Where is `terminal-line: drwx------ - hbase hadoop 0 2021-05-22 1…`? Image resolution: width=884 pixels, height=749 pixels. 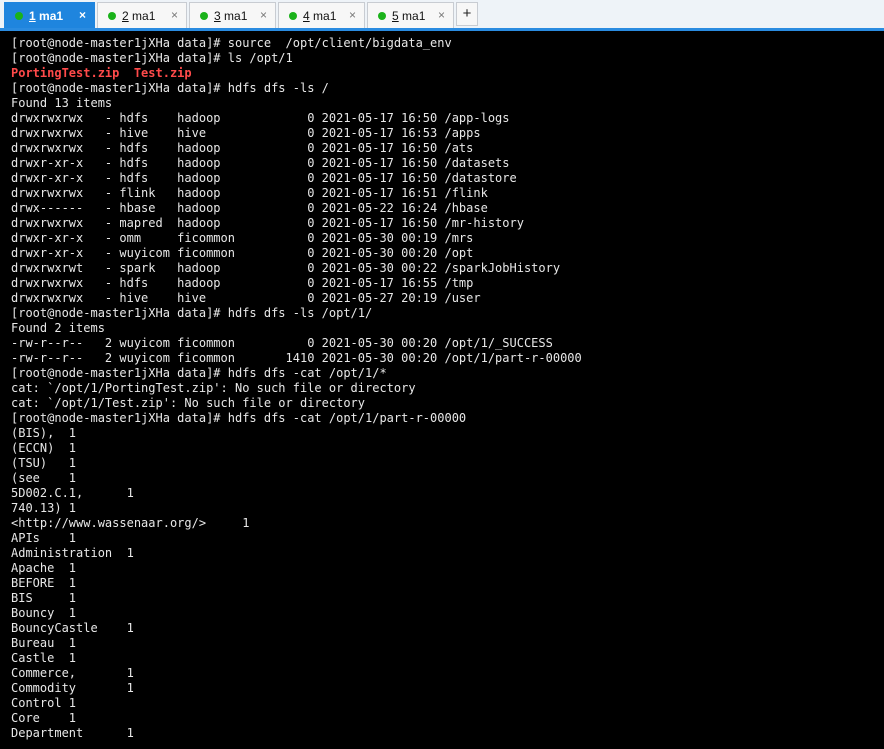 terminal-line: drwx------ - hbase hadoop 0 2021-05-22 1… is located at coordinates (249, 208).